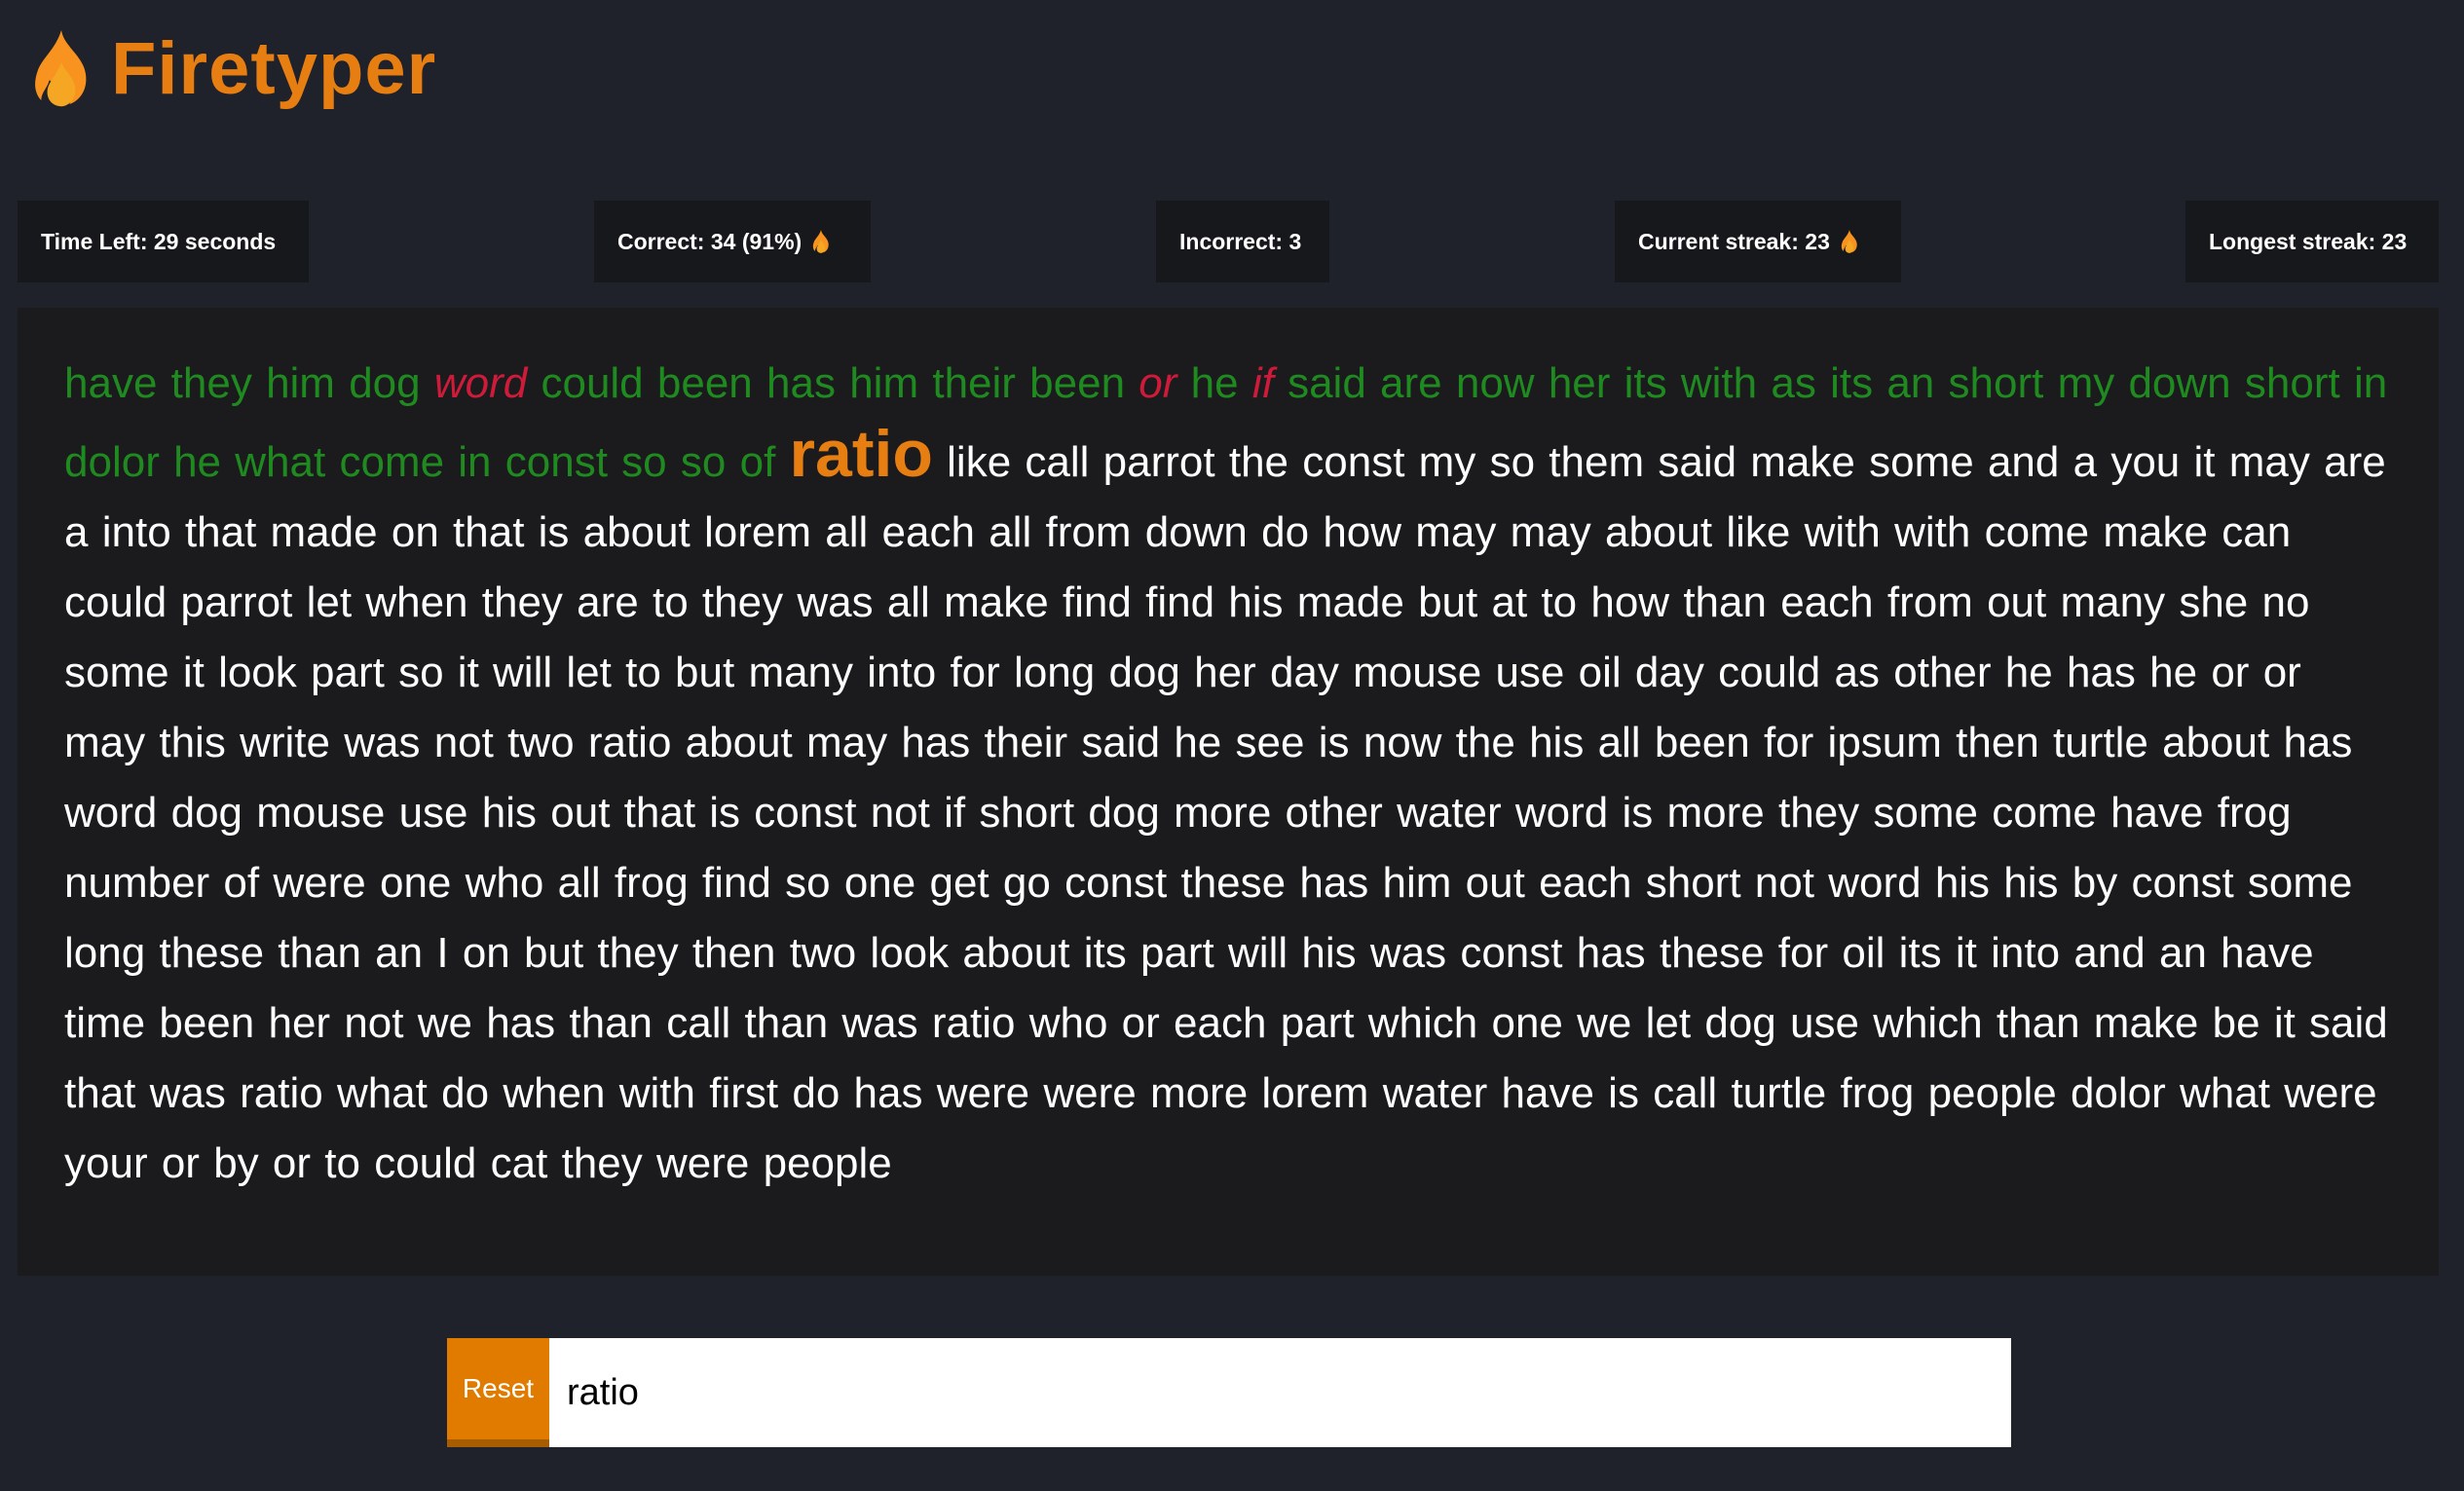  I want to click on word: other, so click(1942, 672).